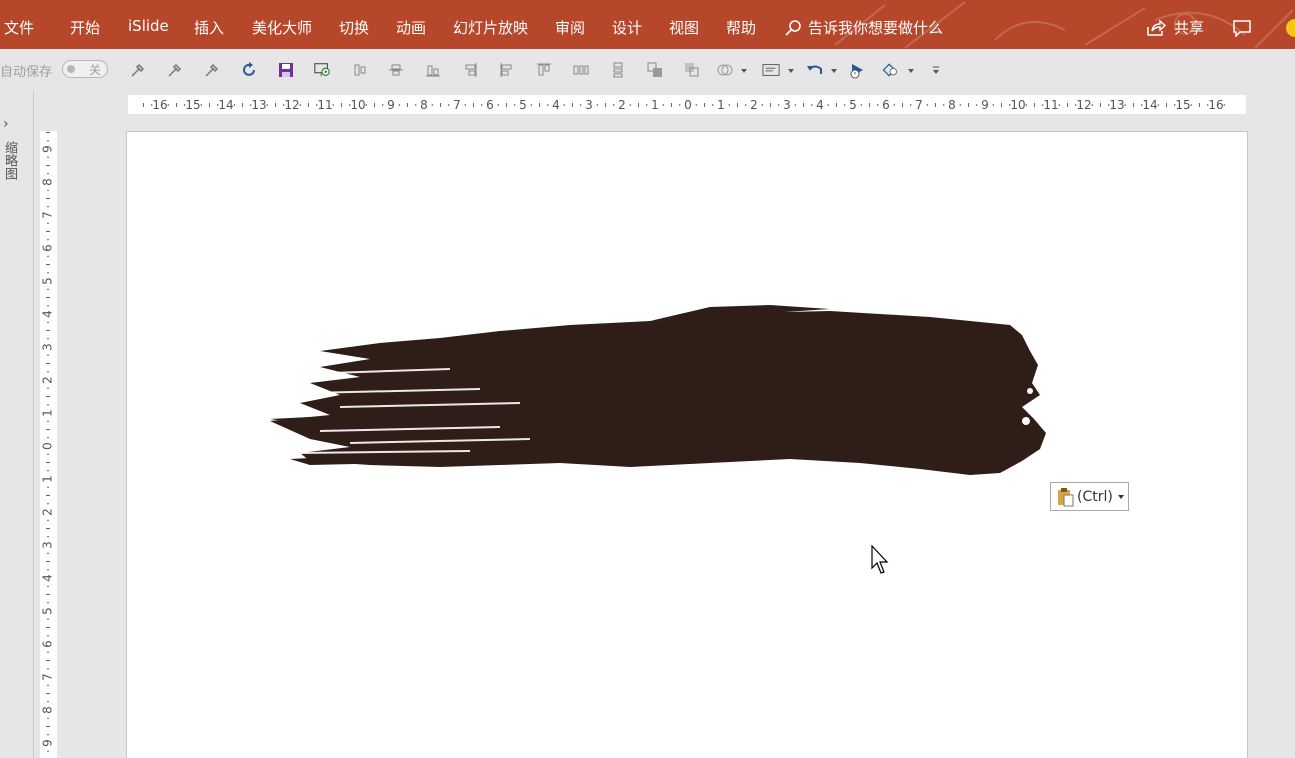  What do you see at coordinates (880, 559) in the screenshot?
I see `mouse-cursor-icon` at bounding box center [880, 559].